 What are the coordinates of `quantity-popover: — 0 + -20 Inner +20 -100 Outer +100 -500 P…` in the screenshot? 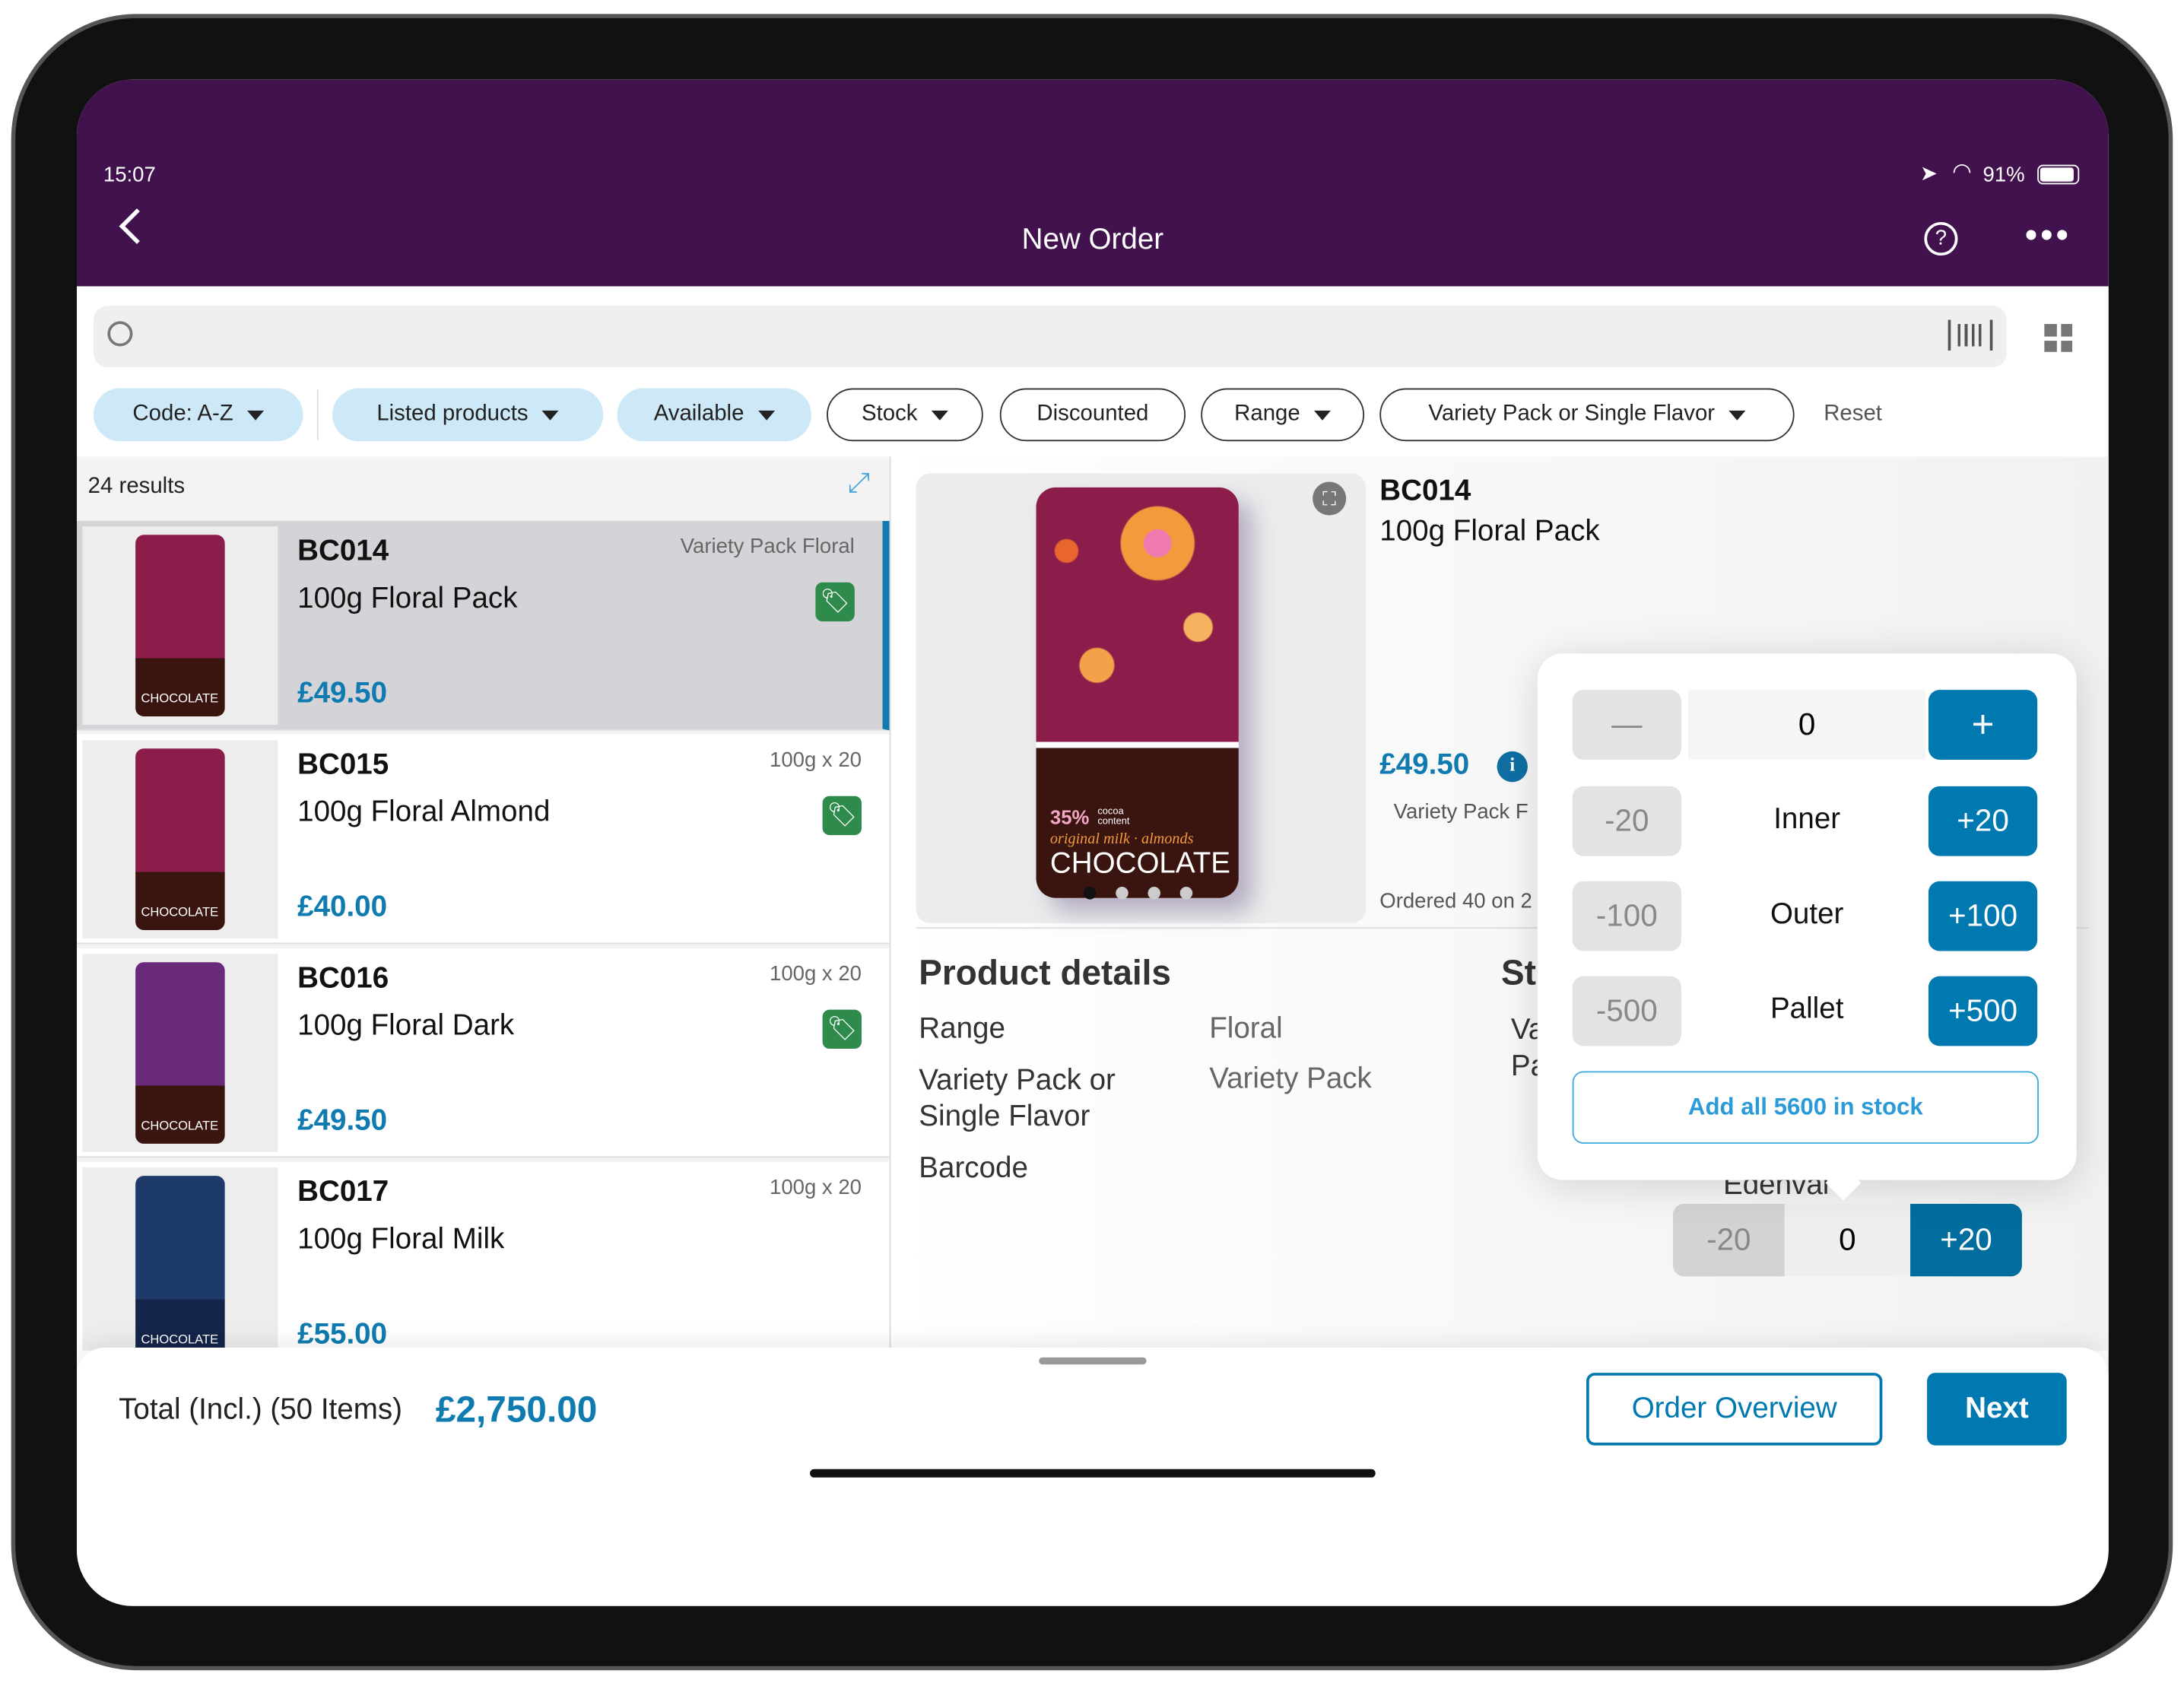 It's located at (1807, 927).